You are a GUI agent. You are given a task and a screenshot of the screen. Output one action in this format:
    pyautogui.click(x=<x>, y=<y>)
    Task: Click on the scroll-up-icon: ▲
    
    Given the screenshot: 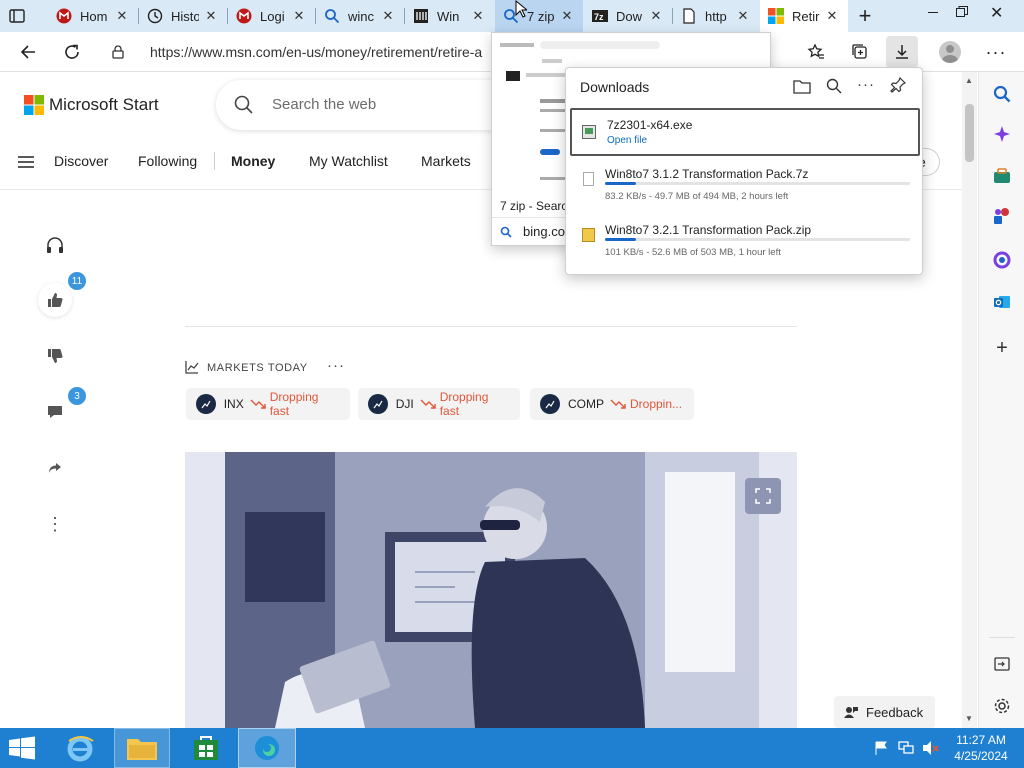 What is the action you would take?
    pyautogui.click(x=969, y=80)
    